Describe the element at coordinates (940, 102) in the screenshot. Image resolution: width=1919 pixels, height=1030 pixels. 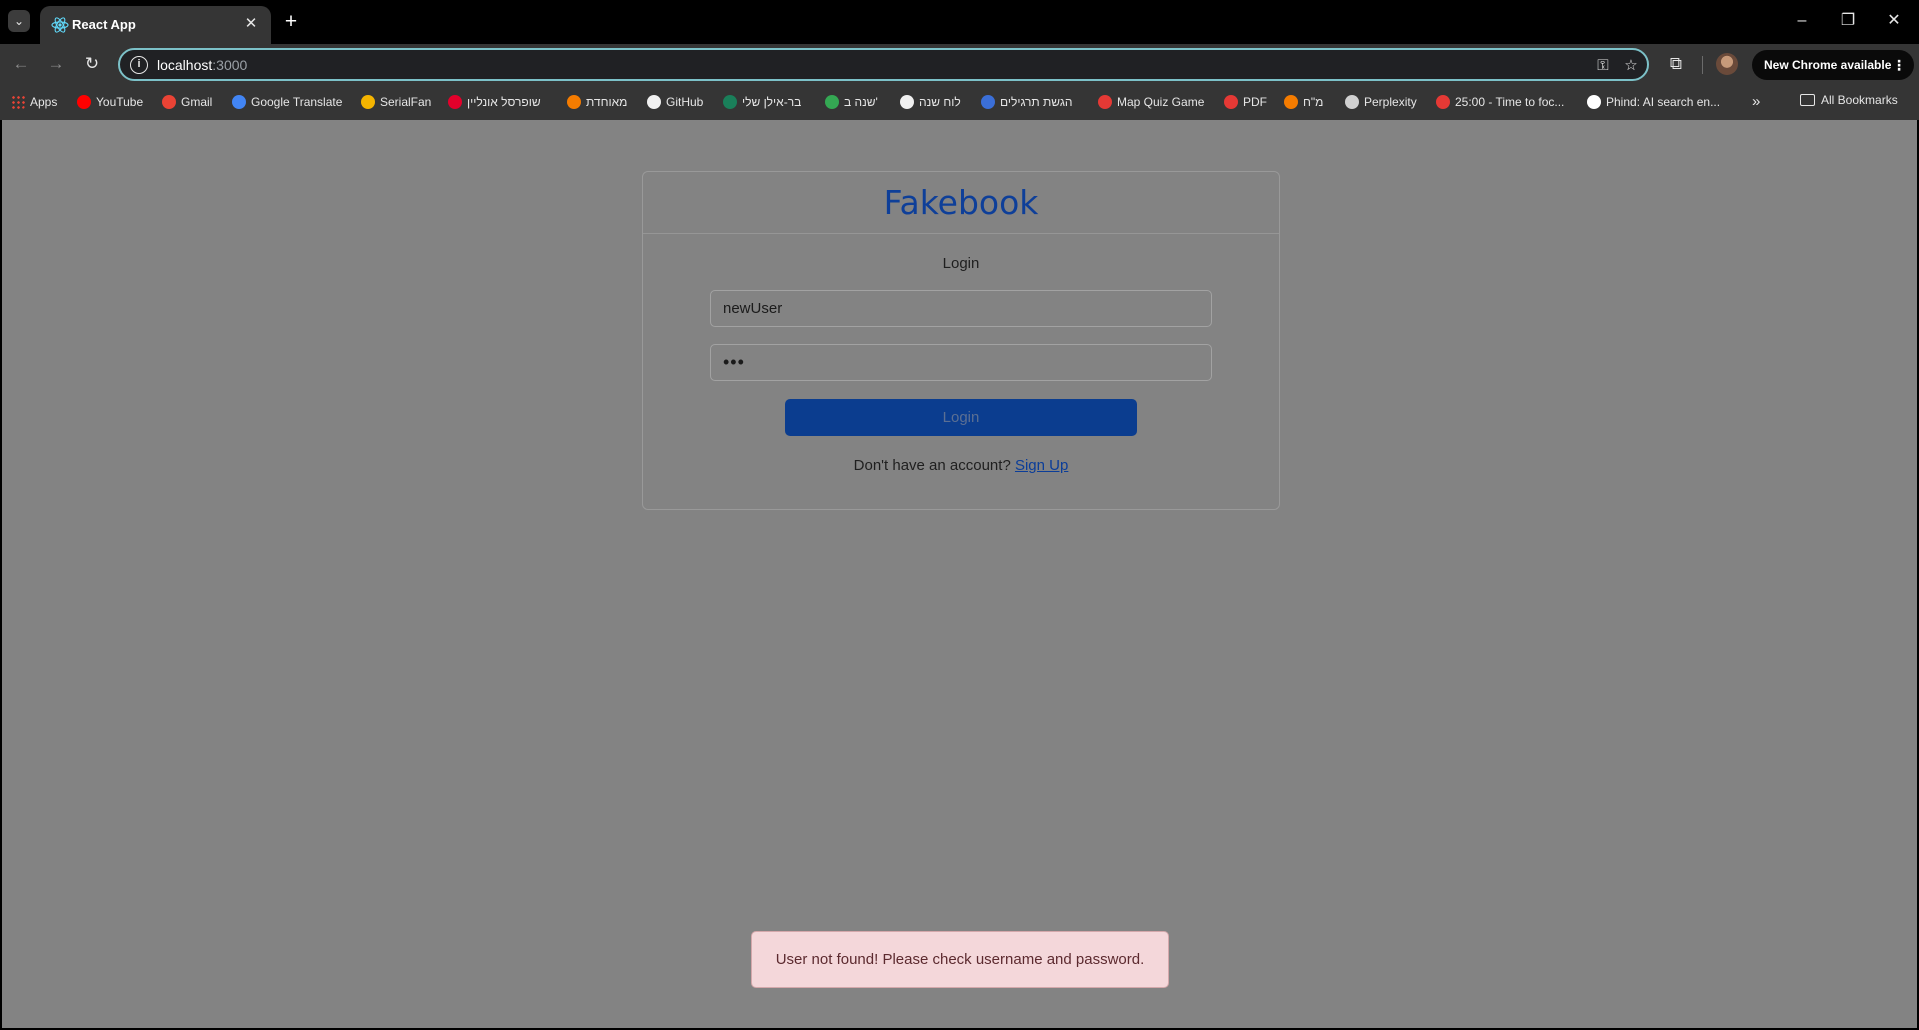
I see `bookmark-label: לוח שנה` at that location.